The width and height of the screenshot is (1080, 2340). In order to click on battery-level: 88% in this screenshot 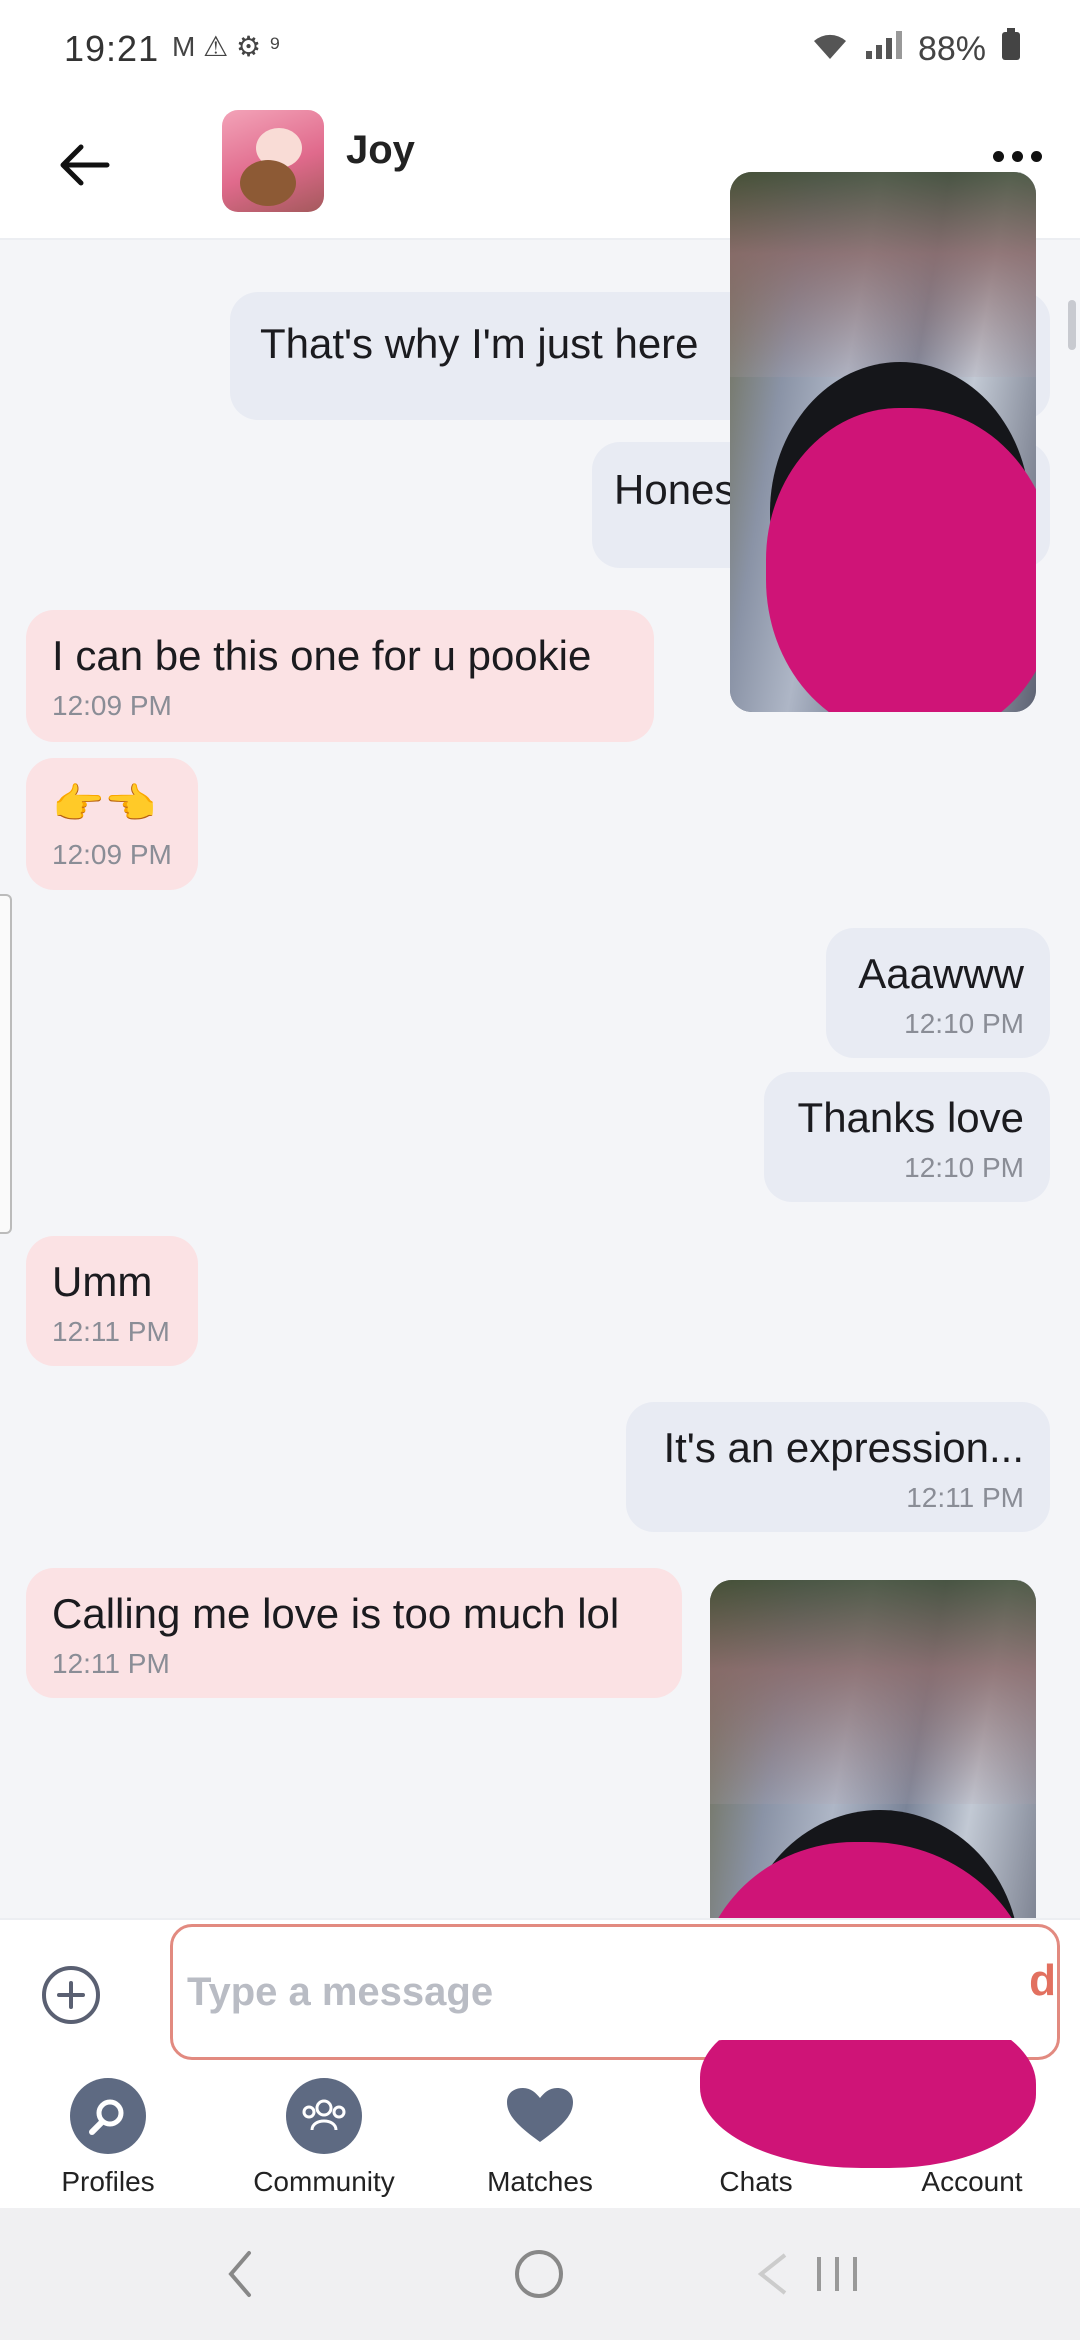, I will do `click(951, 49)`.